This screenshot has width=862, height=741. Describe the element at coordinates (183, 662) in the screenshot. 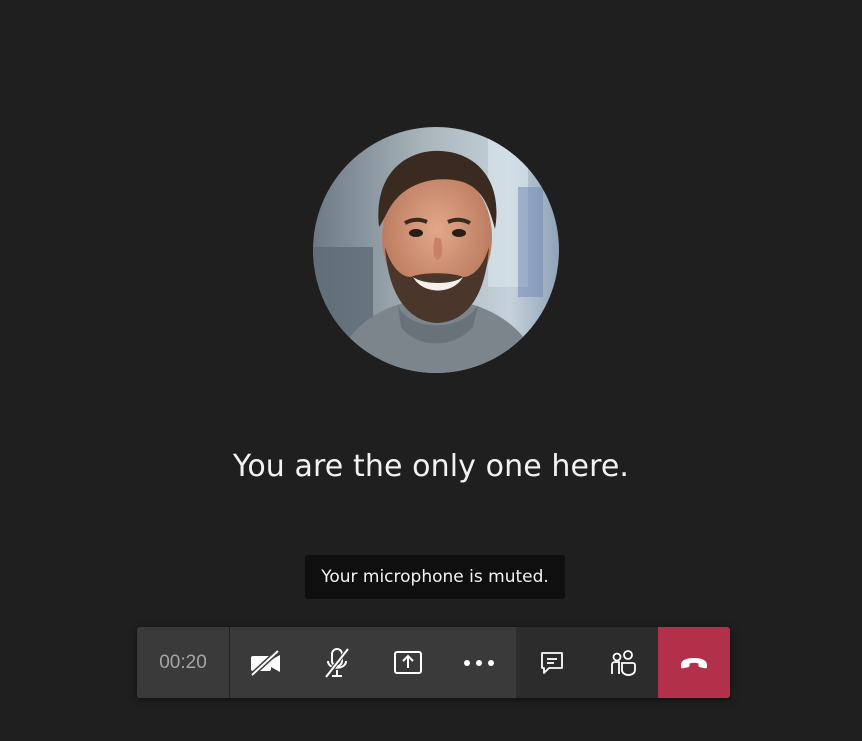

I see `call-timer: 00:20` at that location.